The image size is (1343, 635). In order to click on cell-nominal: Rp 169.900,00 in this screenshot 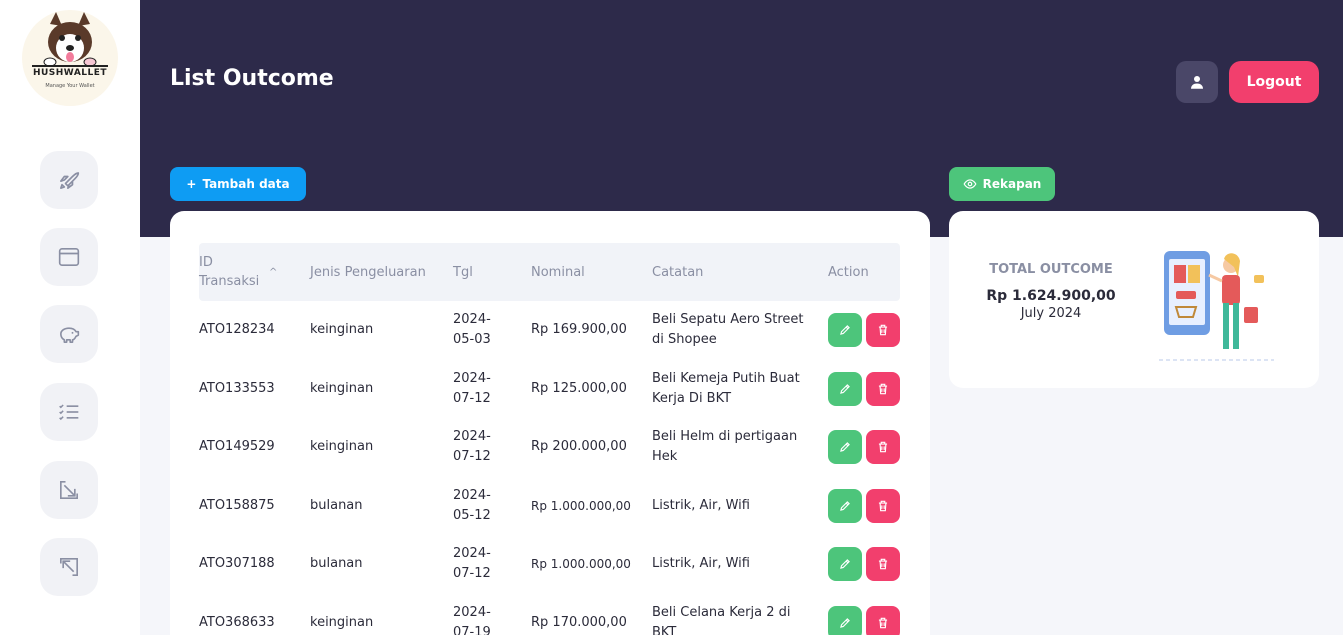, I will do `click(579, 329)`.